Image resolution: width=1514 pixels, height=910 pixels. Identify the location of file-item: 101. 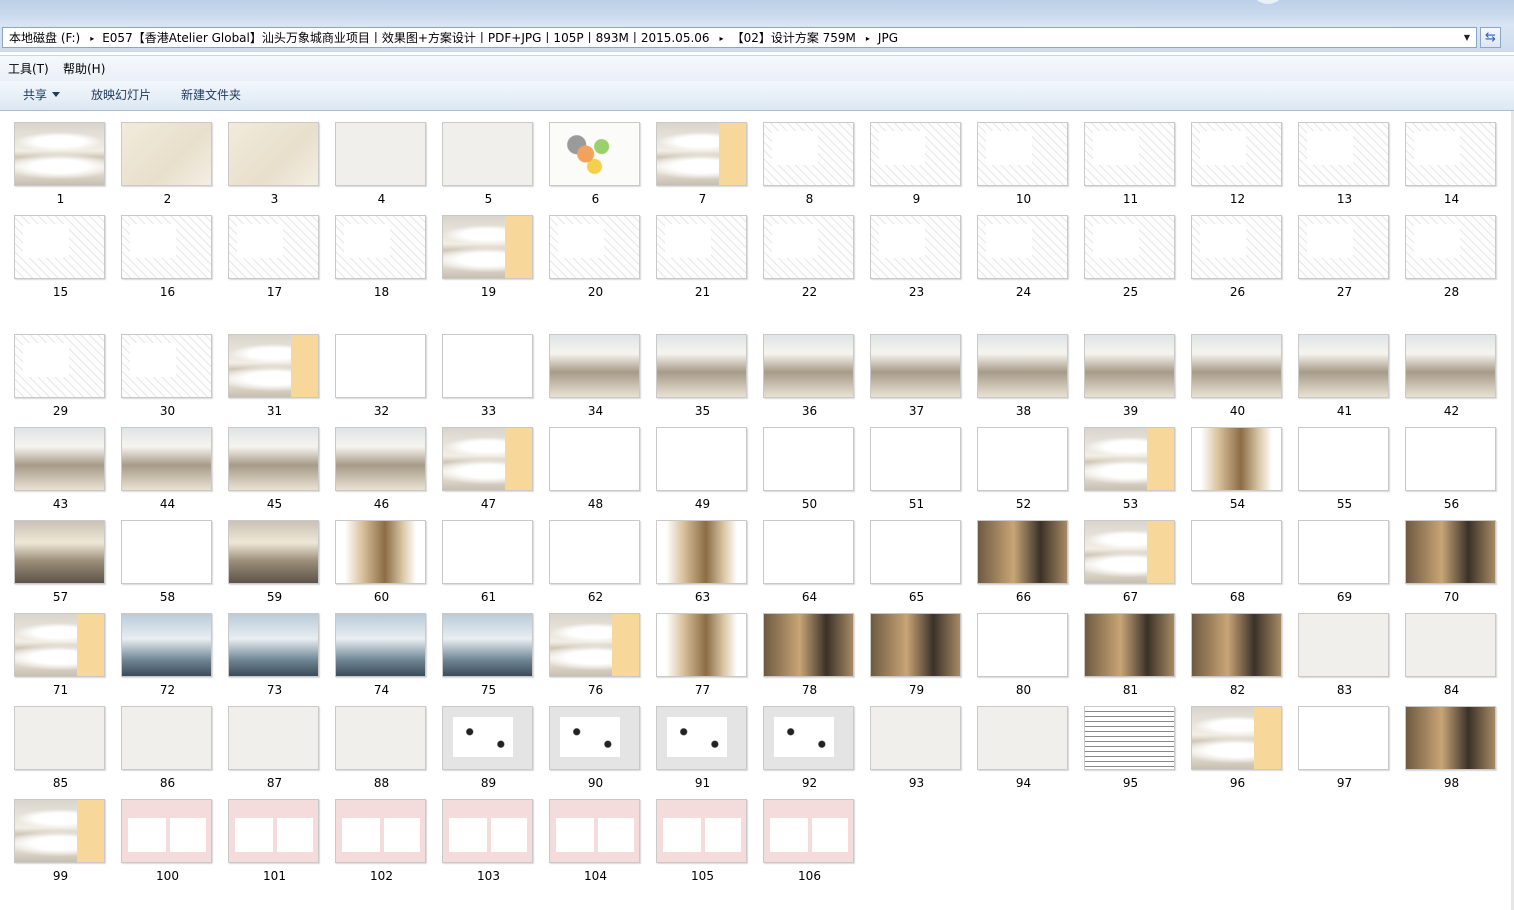
(274, 846).